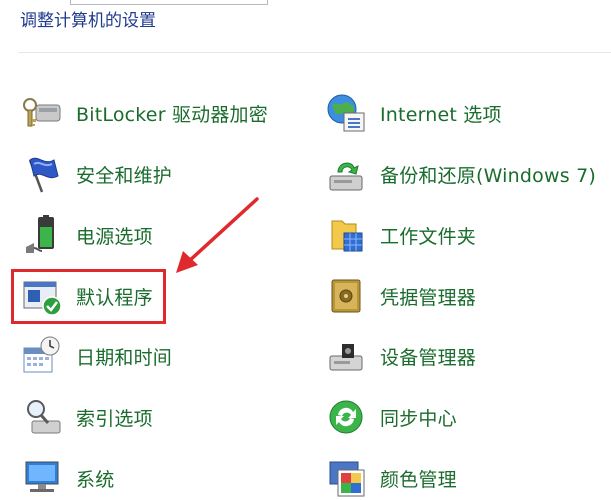  What do you see at coordinates (42, 113) in the screenshot?
I see `bitlocker-icon` at bounding box center [42, 113].